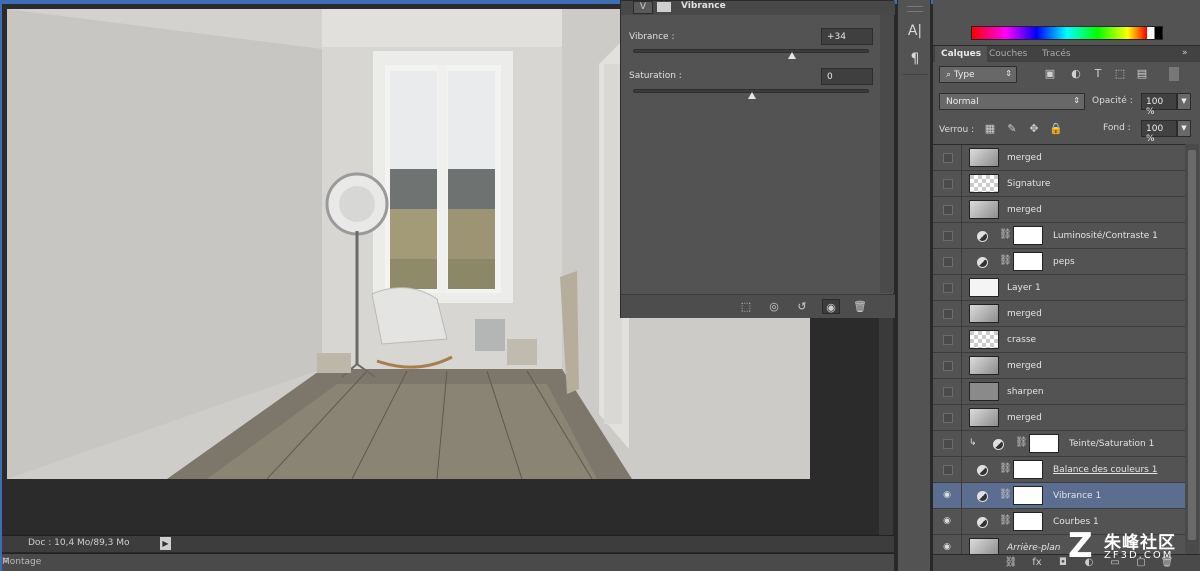 The width and height of the screenshot is (1200, 571). Describe the element at coordinates (1021, 340) in the screenshot. I see `layer-name: crasse` at that location.